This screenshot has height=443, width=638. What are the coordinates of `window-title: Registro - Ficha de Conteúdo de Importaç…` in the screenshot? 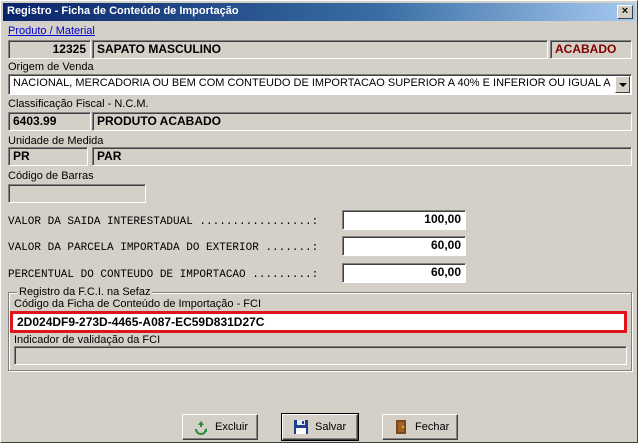 It's located at (123, 11).